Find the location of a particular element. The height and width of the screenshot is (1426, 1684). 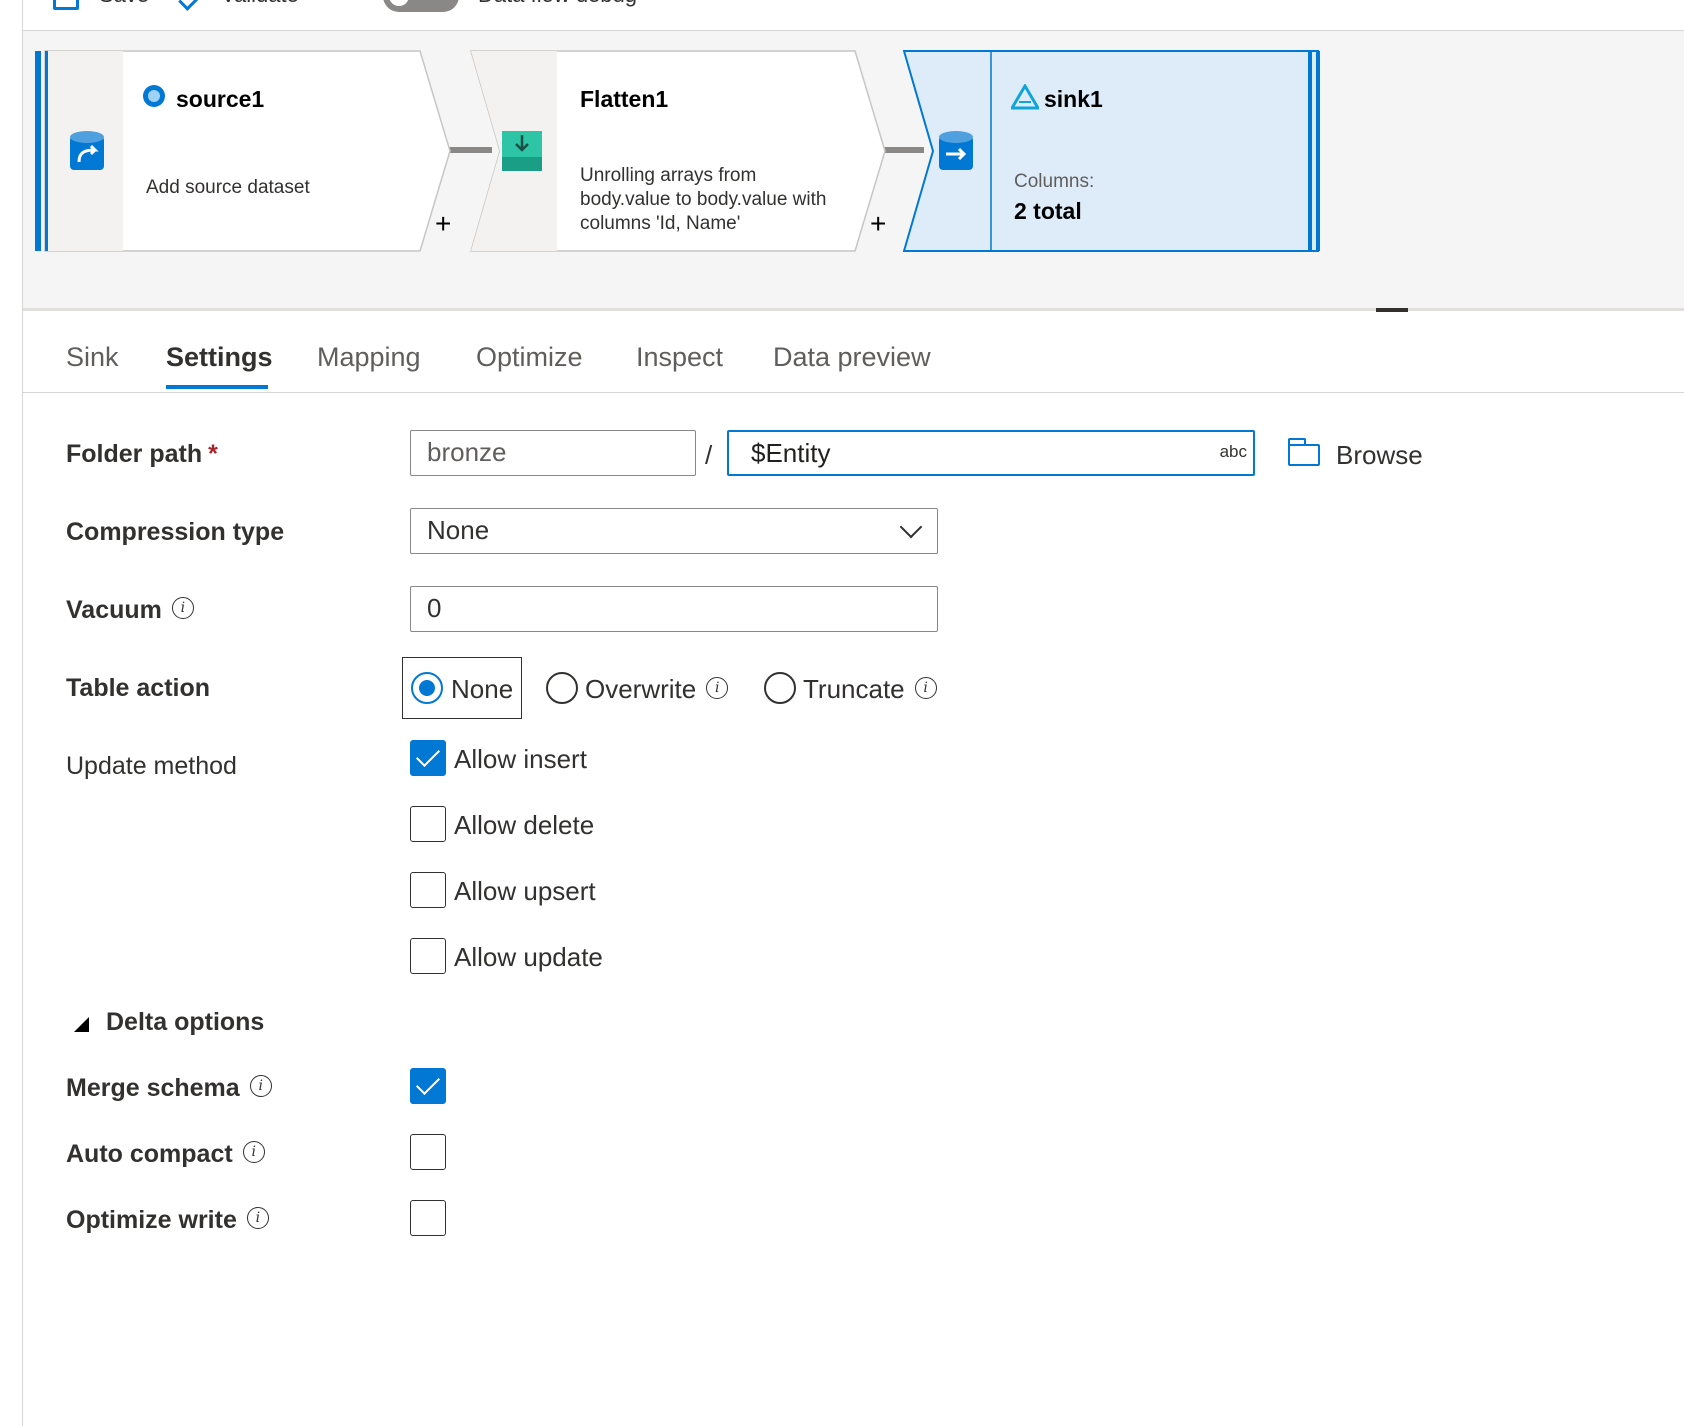

allow-insert-label: Allow insert is located at coordinates (520, 759).